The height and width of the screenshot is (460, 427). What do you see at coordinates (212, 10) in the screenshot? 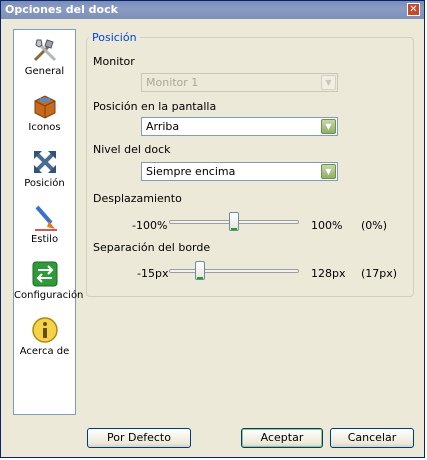
I see `title-bar: Opciones del dock ✕` at bounding box center [212, 10].